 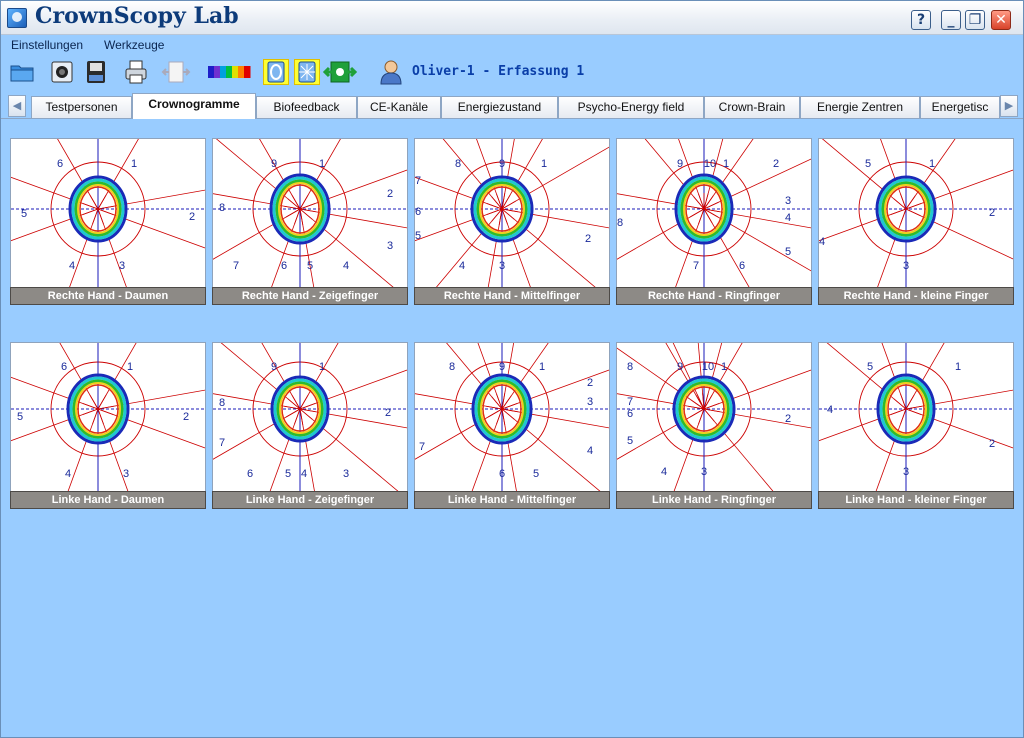 I want to click on tab-psycho-energy-field: Psycho-Energy field, so click(x=631, y=107).